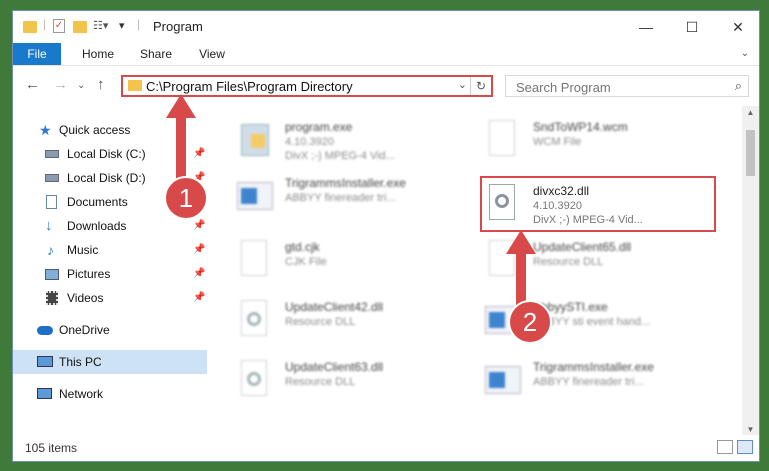 Image resolution: width=769 pixels, height=471 pixels. Describe the element at coordinates (186, 198) in the screenshot. I see `callout-1: 1` at that location.